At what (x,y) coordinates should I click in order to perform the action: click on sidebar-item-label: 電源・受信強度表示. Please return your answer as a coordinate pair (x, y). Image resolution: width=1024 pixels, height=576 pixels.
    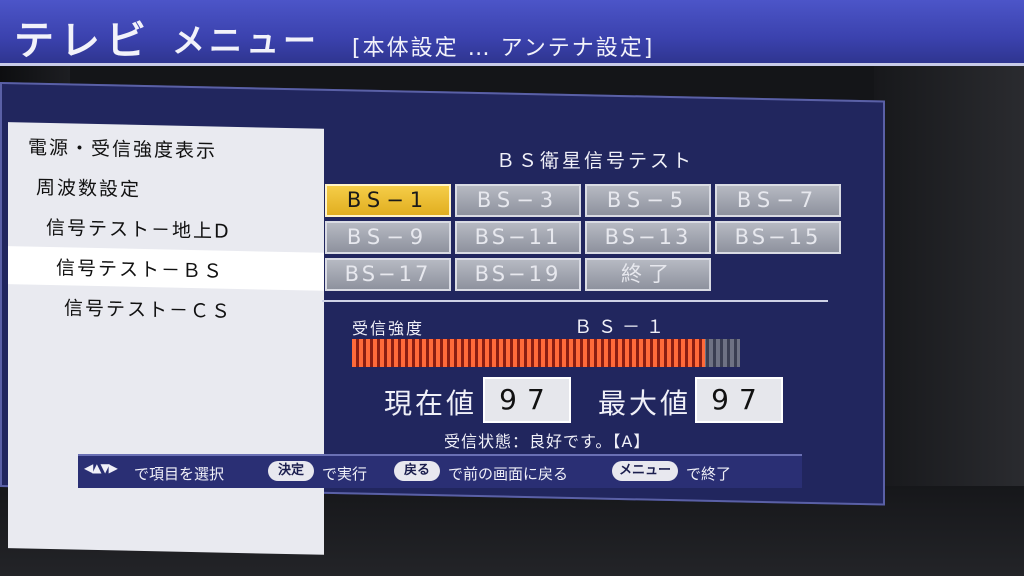
    Looking at the image, I should click on (123, 149).